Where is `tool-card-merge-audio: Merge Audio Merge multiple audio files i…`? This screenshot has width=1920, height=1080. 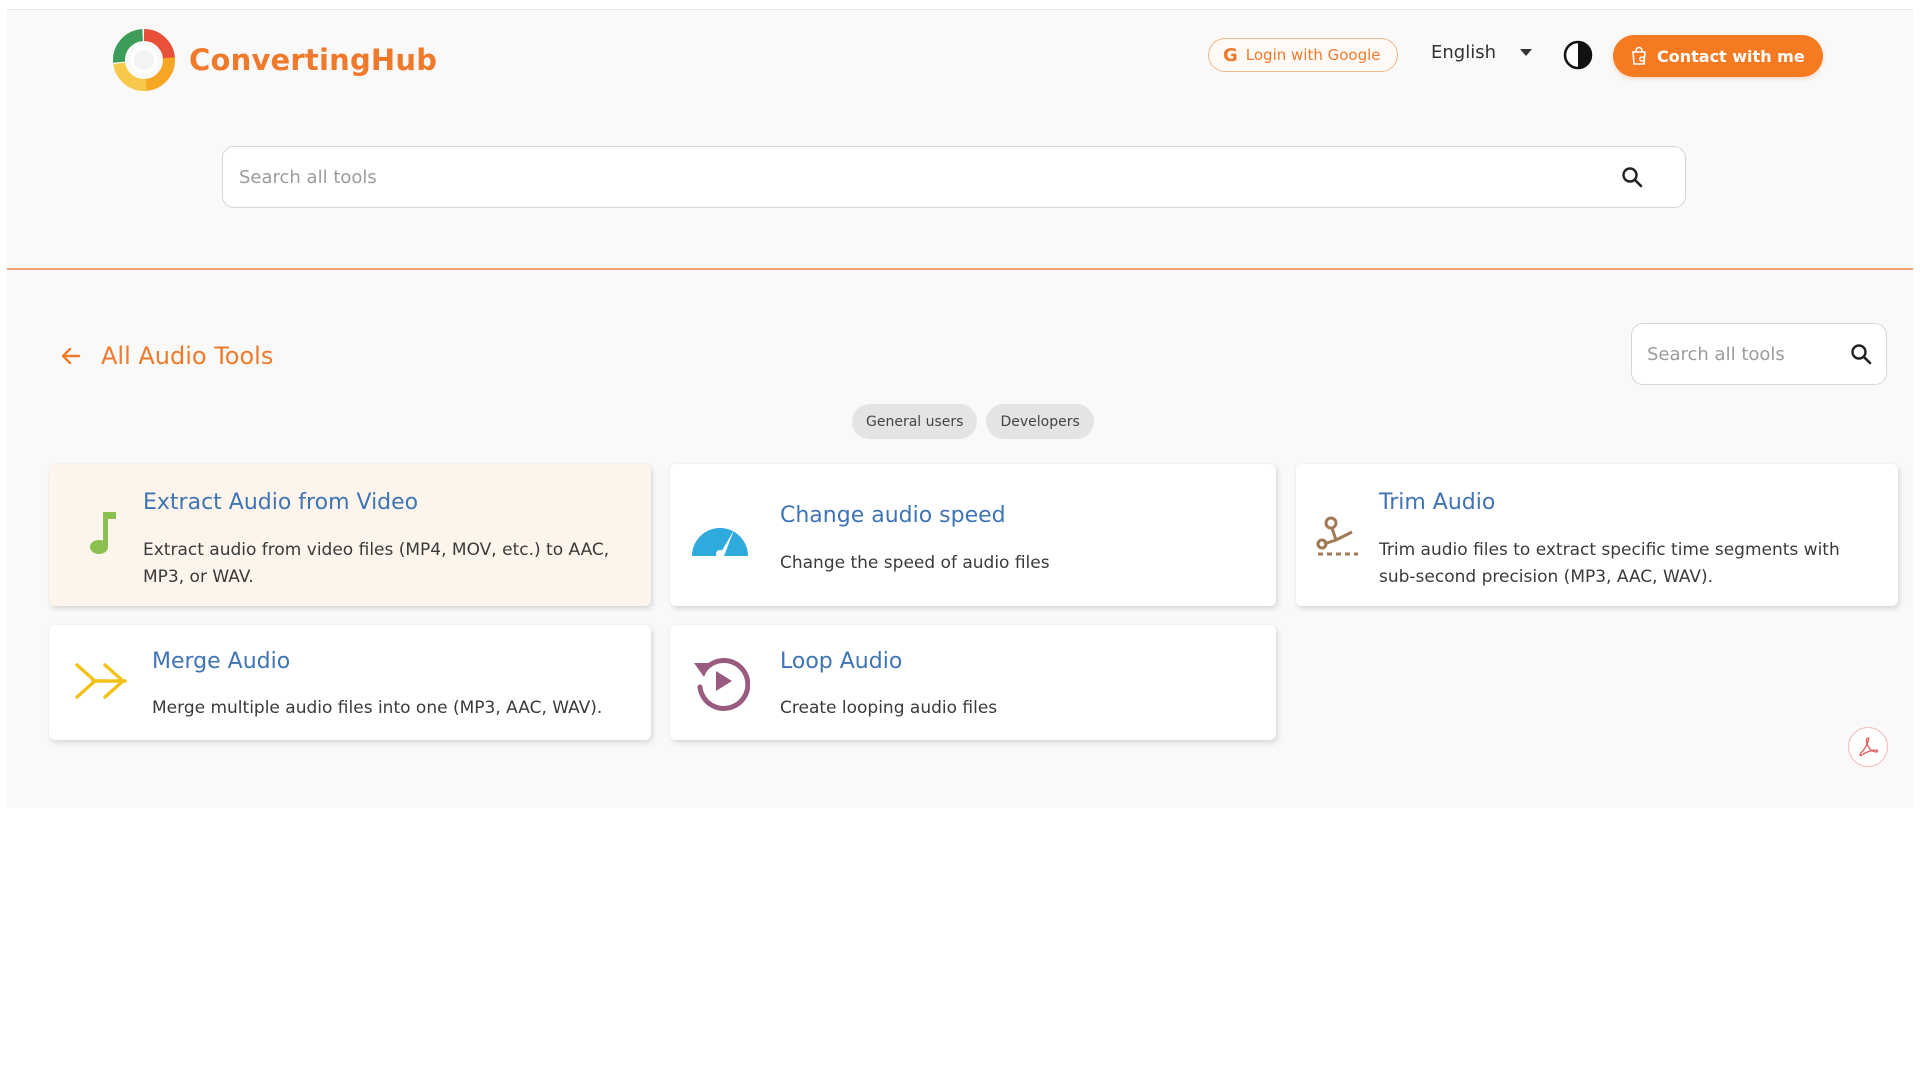 tool-card-merge-audio: Merge Audio Merge multiple audio files i… is located at coordinates (350, 682).